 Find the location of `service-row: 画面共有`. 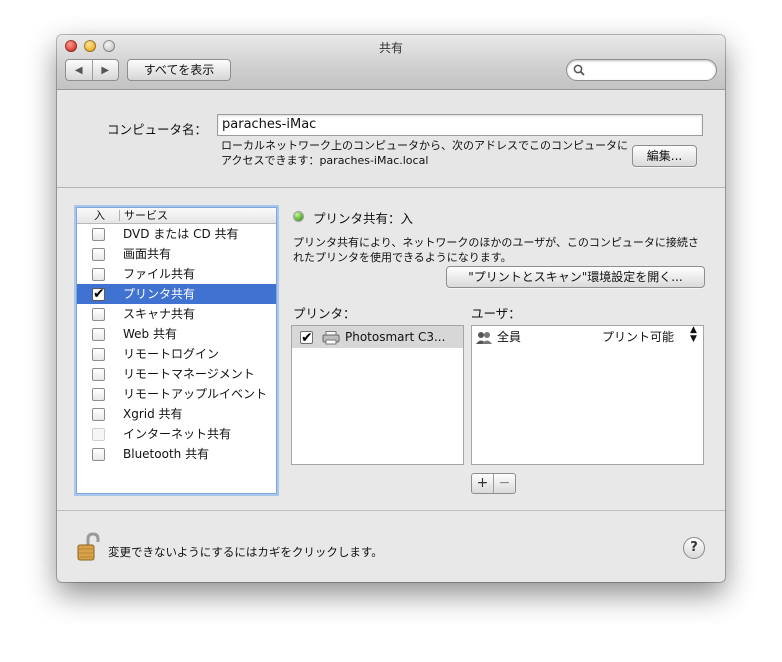

service-row: 画面共有 is located at coordinates (176, 254).